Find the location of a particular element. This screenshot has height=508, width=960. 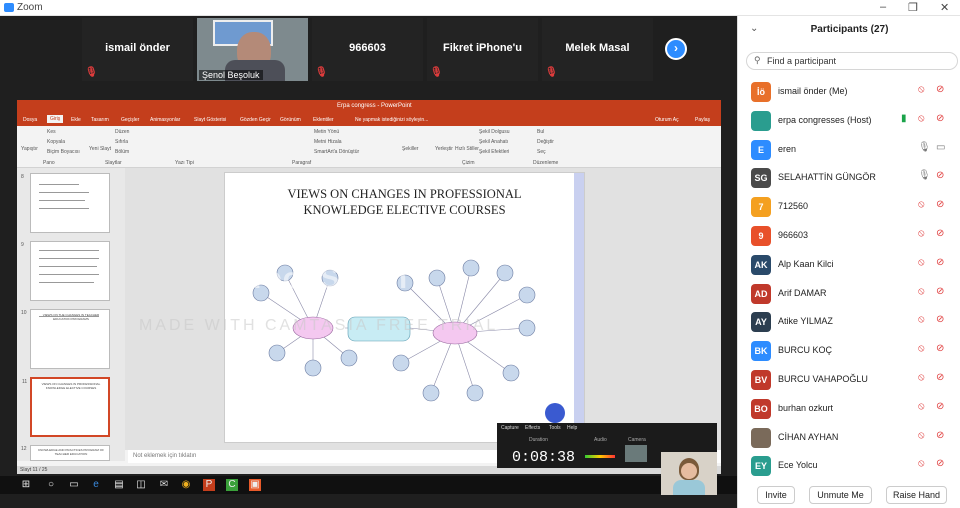

participant-name: ismail önder (Me) is located at coordinates (813, 91).